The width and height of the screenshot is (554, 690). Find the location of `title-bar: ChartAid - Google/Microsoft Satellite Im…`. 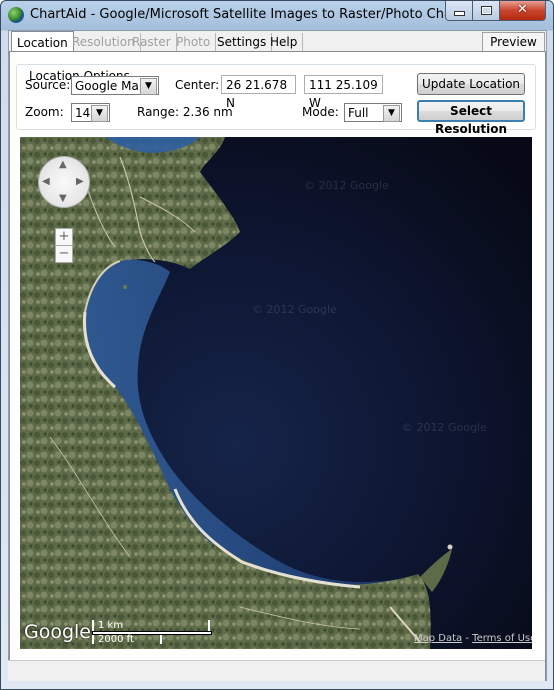

title-bar: ChartAid - Google/Microsoft Satellite Im… is located at coordinates (277, 15).